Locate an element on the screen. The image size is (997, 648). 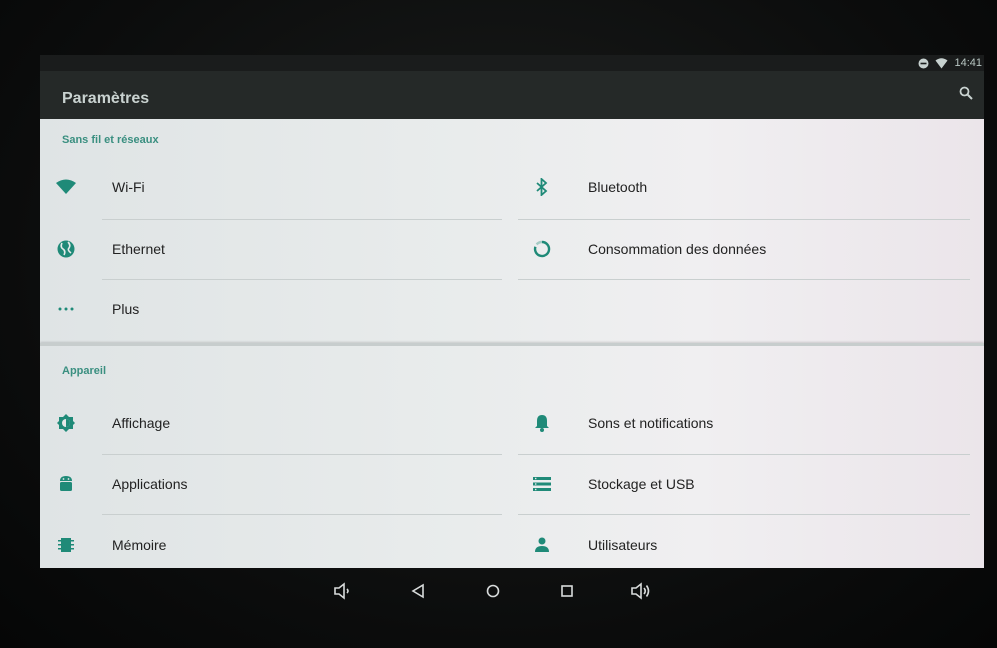
volume-down-icon is located at coordinates (343, 593).